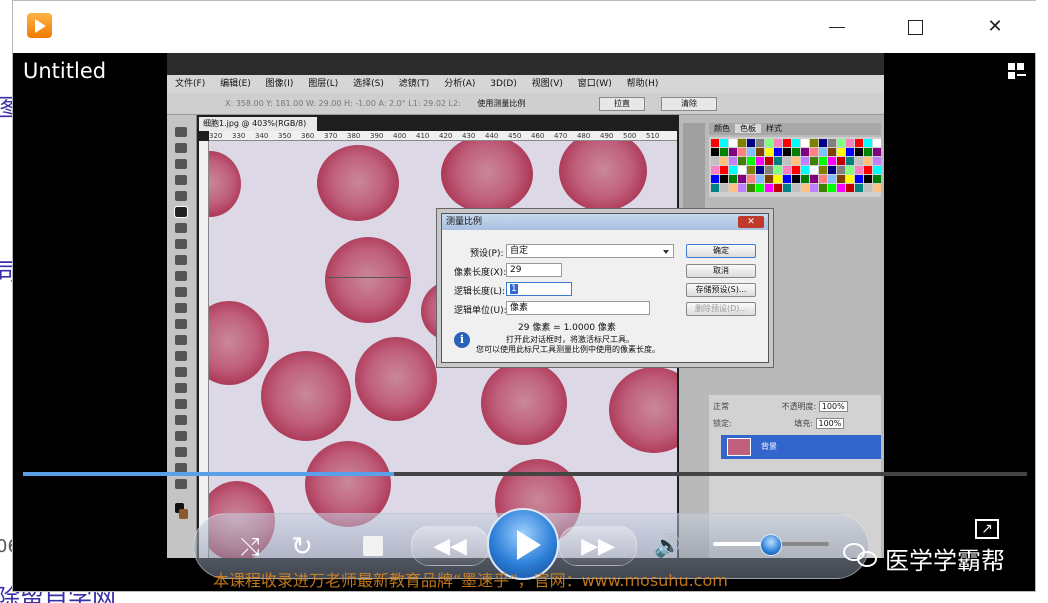  What do you see at coordinates (945, 561) in the screenshot?
I see `brand-name: 医学学霸帮` at bounding box center [945, 561].